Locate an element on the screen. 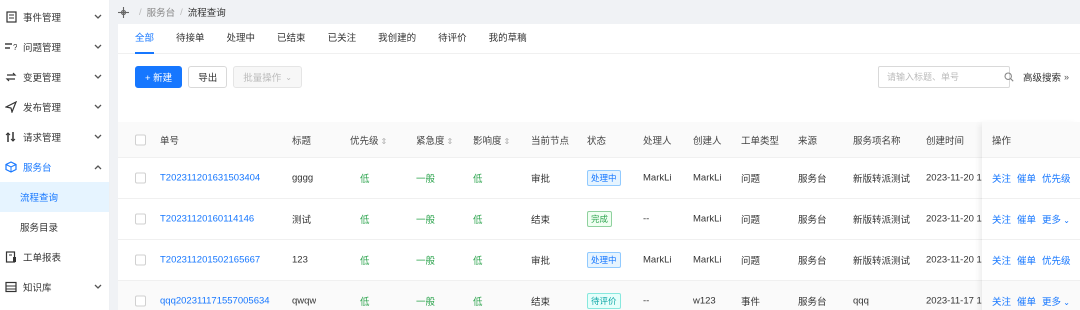 This screenshot has height=310, width=1080. col-source: 来源 is located at coordinates (808, 141).